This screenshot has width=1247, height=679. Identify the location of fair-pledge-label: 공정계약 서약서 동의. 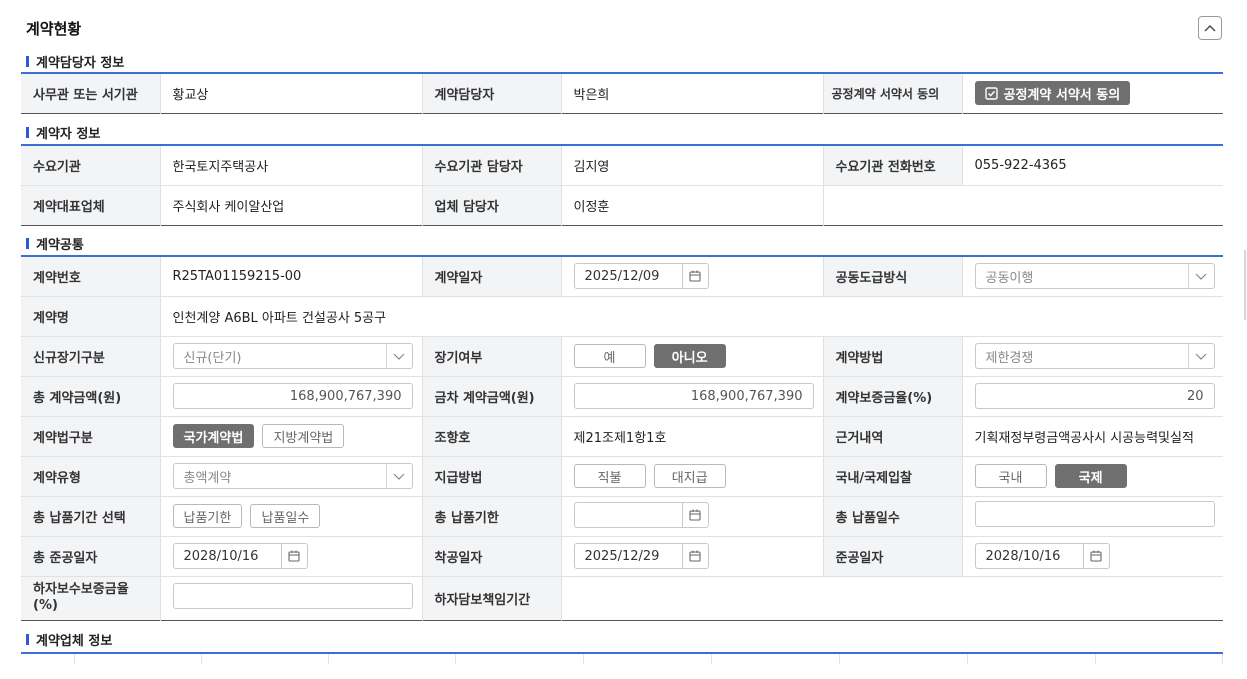
(1062, 95).